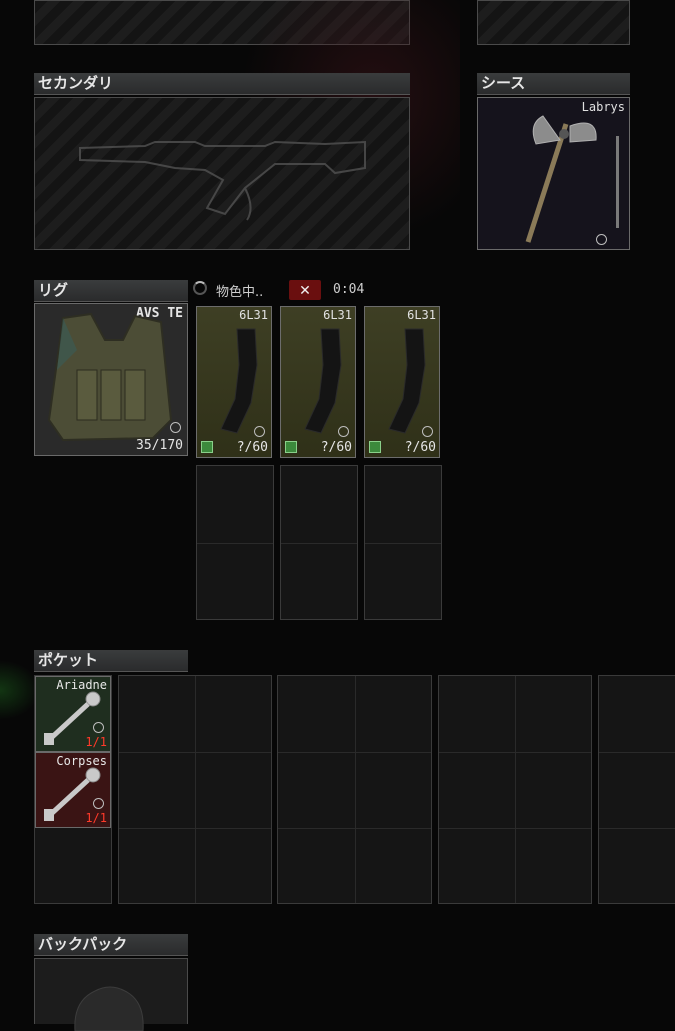  Describe the element at coordinates (73, 790) in the screenshot. I see `key-item: Corpses 1/1` at that location.